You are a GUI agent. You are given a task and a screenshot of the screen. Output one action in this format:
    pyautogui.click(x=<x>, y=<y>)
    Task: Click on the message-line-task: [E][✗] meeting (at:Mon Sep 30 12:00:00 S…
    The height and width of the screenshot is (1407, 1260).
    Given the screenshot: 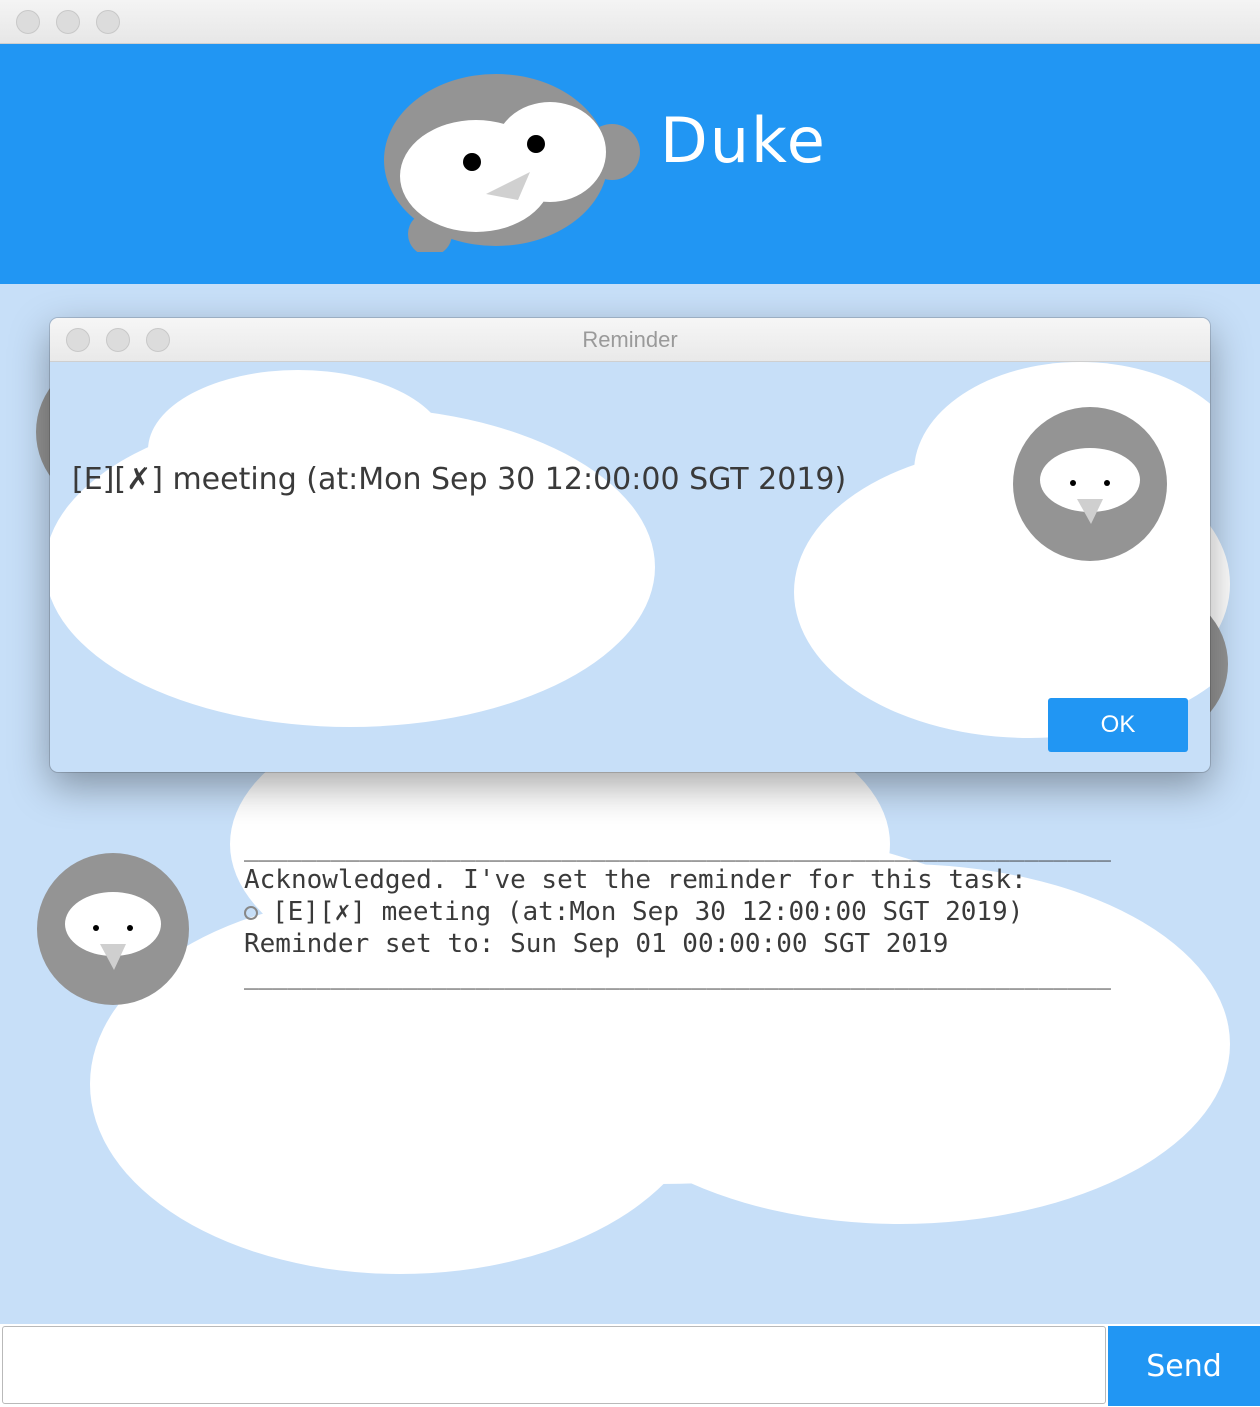 What is the action you would take?
    pyautogui.click(x=724, y=912)
    